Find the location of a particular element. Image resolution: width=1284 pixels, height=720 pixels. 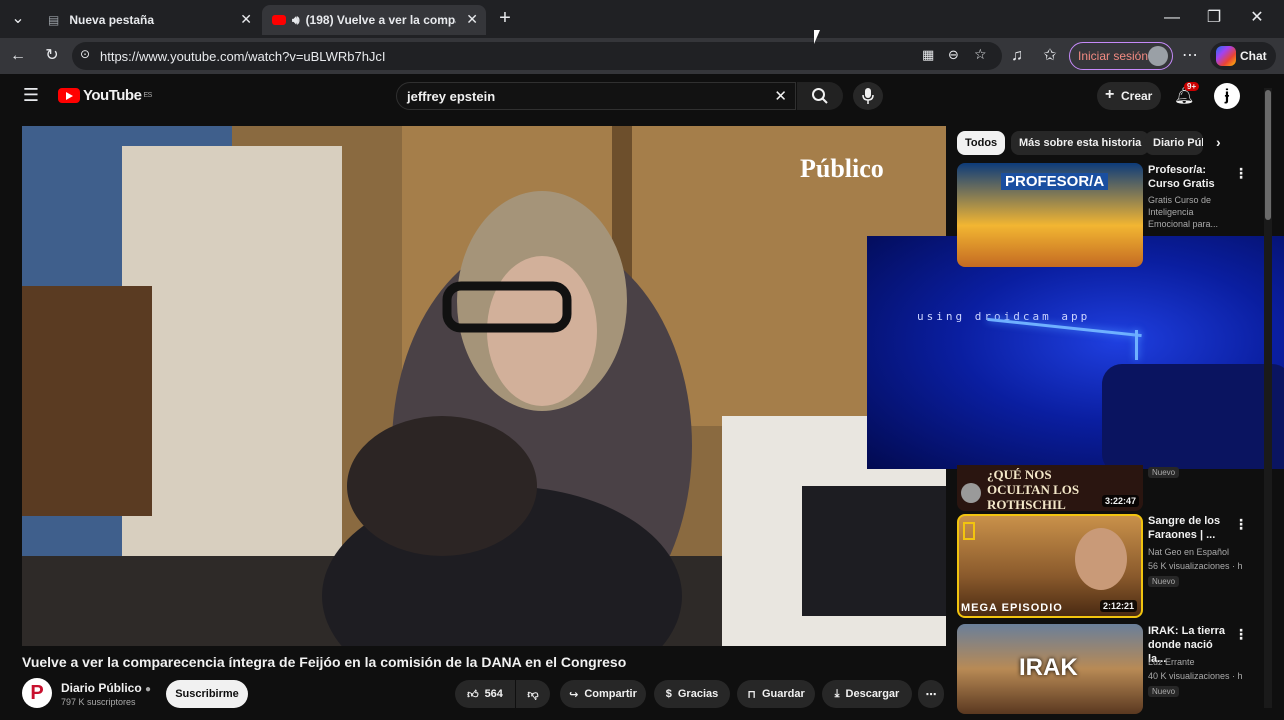

copilot-chat-button: Chat is located at coordinates (1243, 56).